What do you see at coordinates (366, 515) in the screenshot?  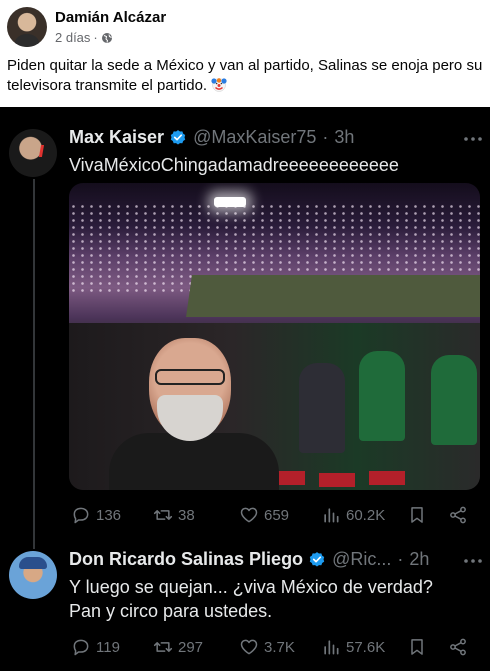 I see `views-count: 60.2K` at bounding box center [366, 515].